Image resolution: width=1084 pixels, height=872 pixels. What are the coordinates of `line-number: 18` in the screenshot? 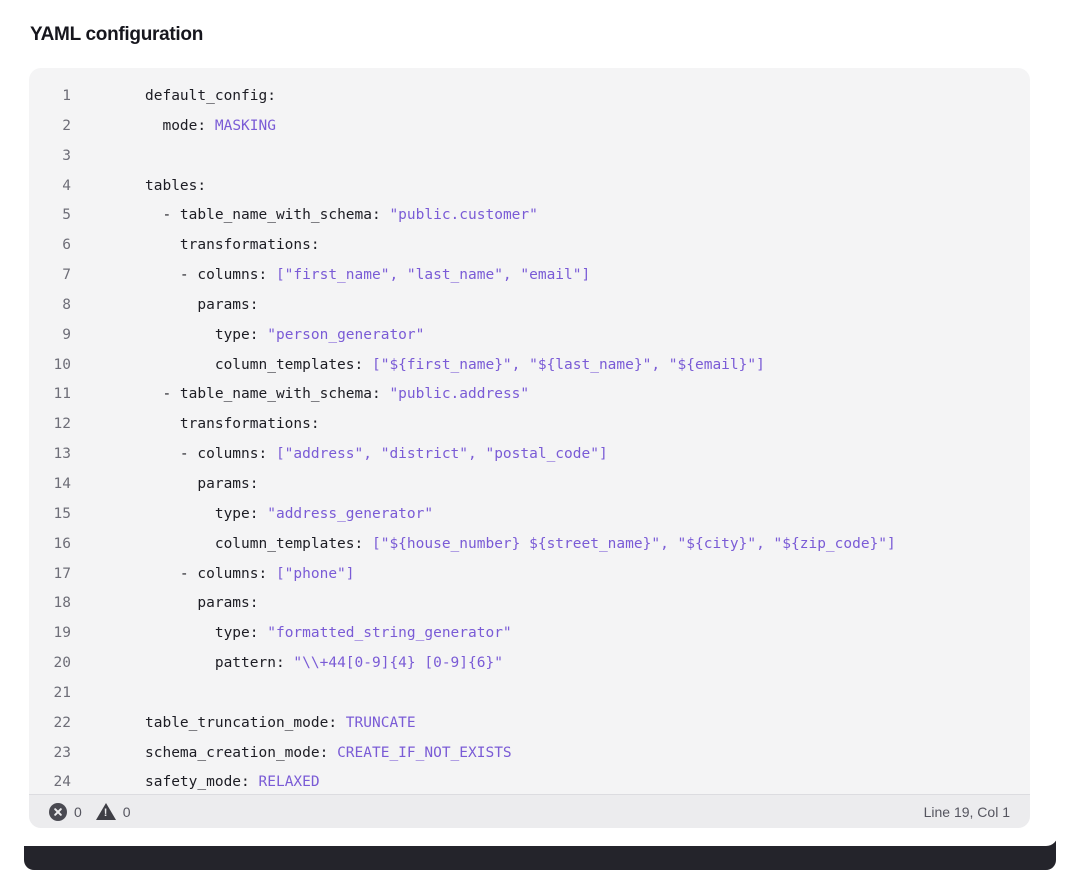 It's located at (62, 603).